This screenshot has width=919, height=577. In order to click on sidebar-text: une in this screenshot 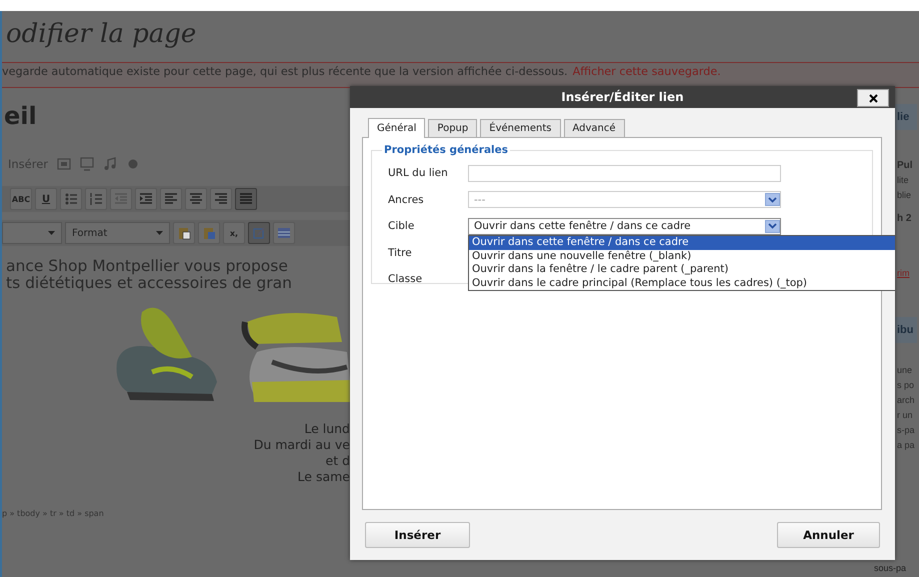, I will do `click(904, 370)`.